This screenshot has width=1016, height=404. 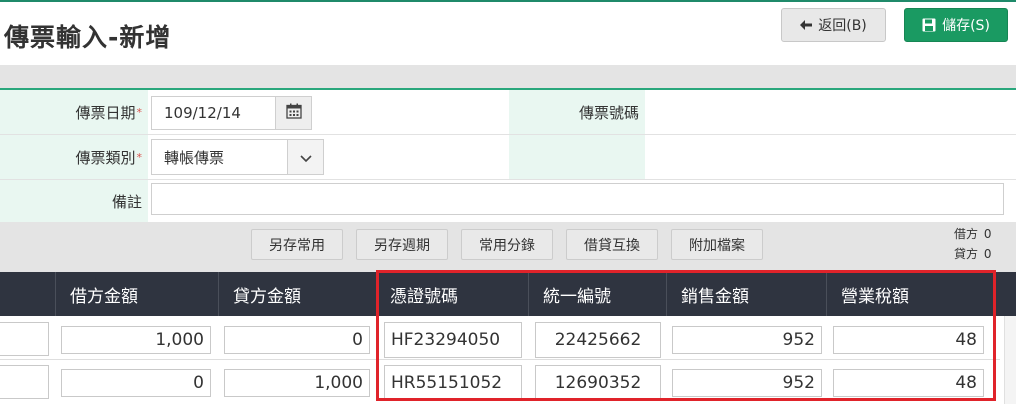 I want to click on voucher-type-dropdown, so click(x=305, y=157).